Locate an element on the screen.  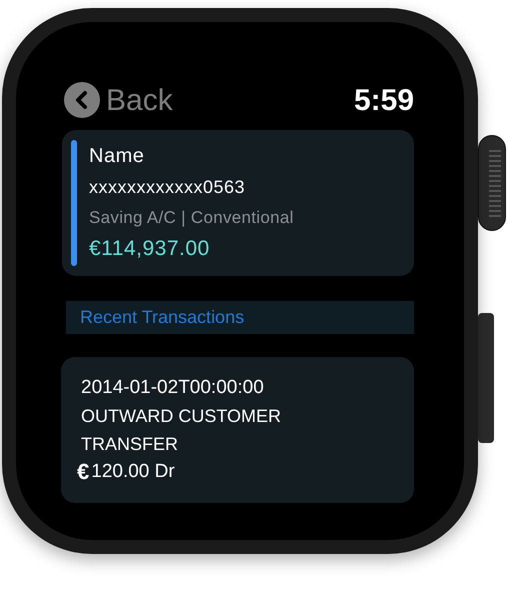
account-balance: €114,937.00 is located at coordinates (150, 249).